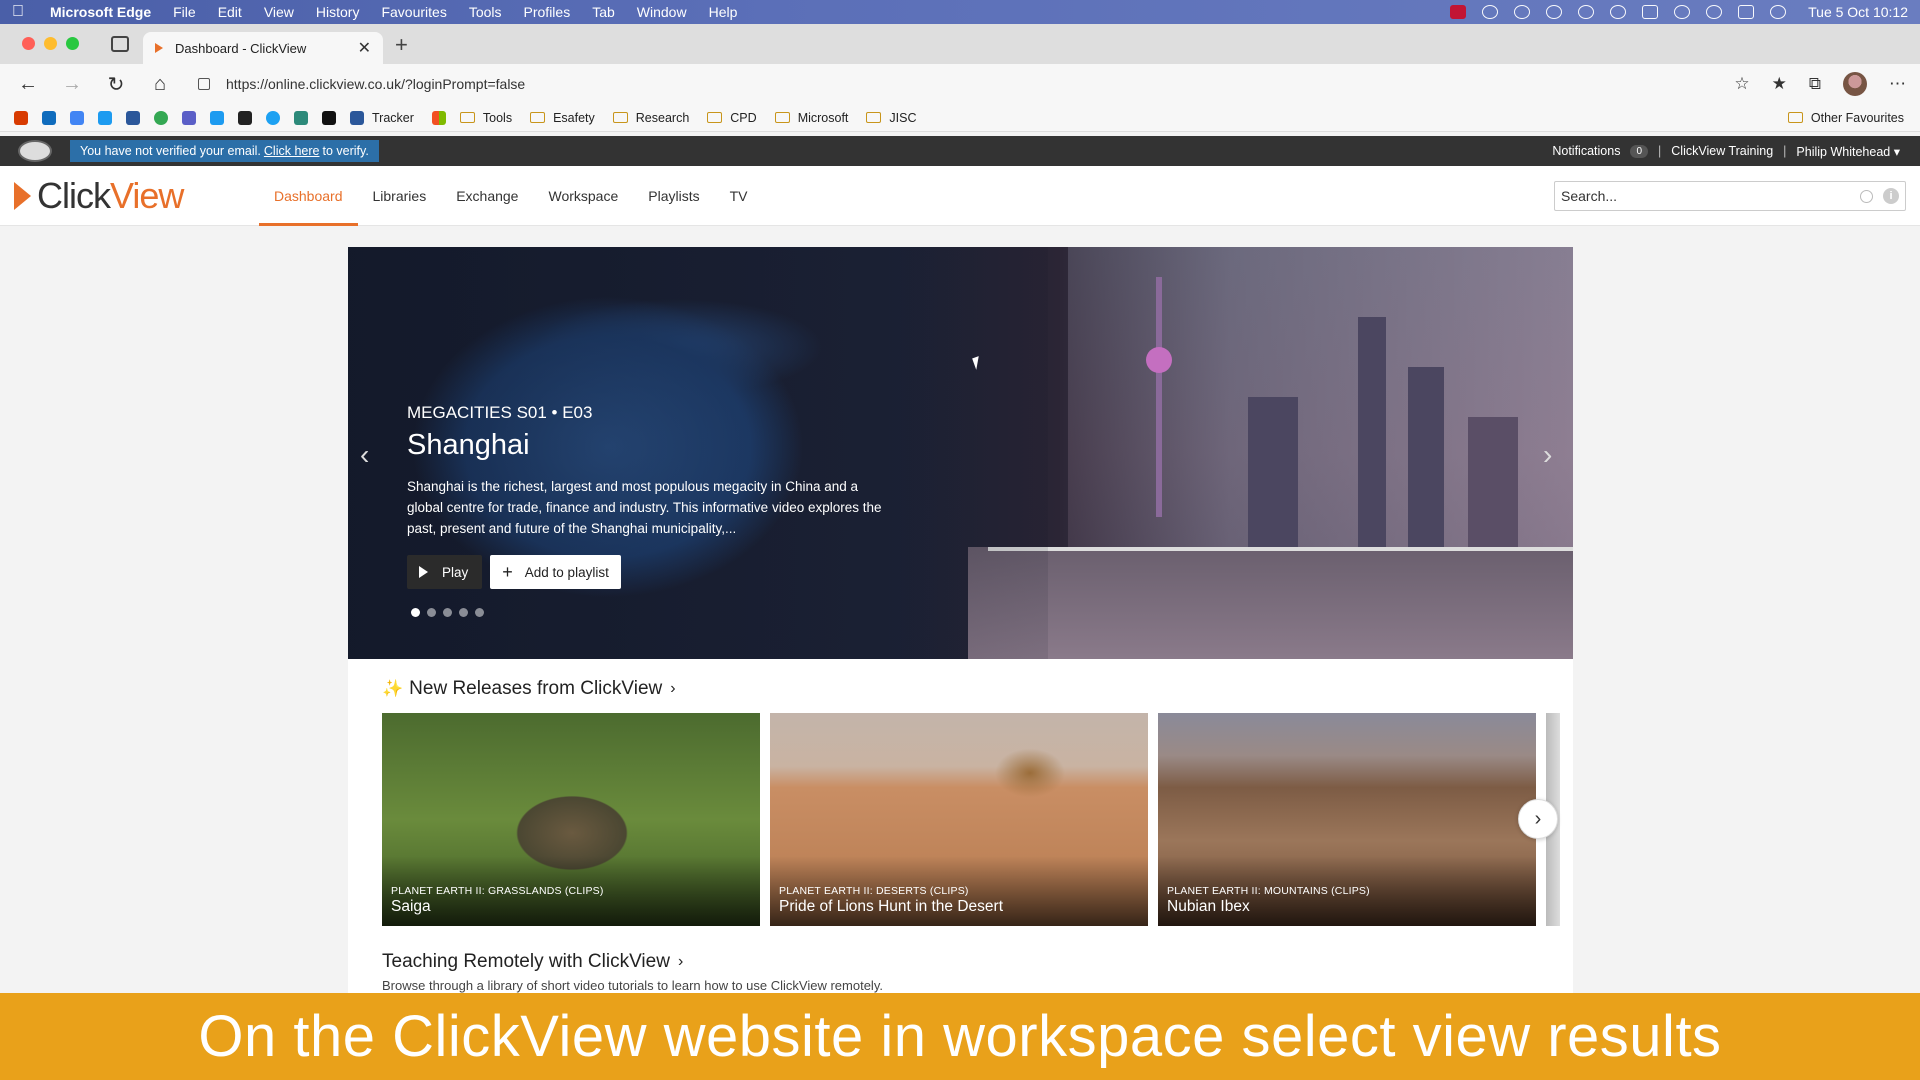 Image resolution: width=1920 pixels, height=1080 pixels. What do you see at coordinates (487, 196) in the screenshot?
I see `nav-exchange: Exchange` at bounding box center [487, 196].